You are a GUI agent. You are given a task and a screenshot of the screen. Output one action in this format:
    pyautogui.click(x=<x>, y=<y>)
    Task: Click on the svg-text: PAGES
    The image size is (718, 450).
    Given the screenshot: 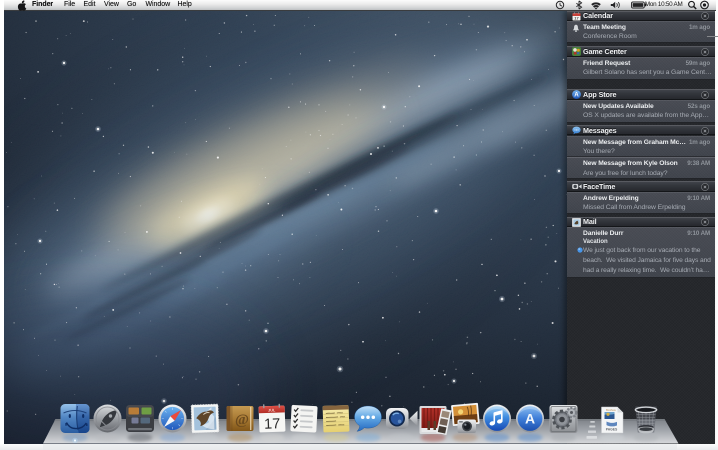 What is the action you would take?
    pyautogui.click(x=612, y=430)
    